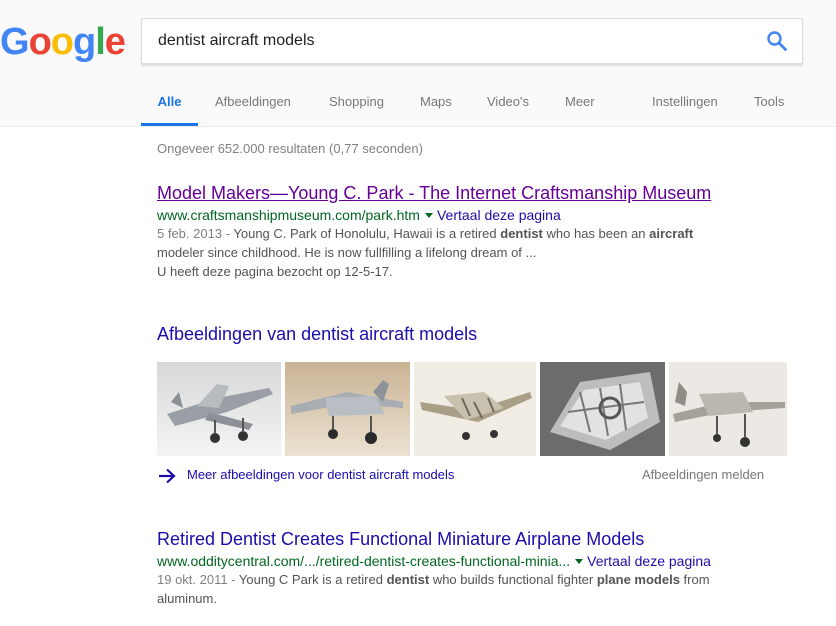  Describe the element at coordinates (169, 106) in the screenshot. I see `tab-alle: Alle` at that location.